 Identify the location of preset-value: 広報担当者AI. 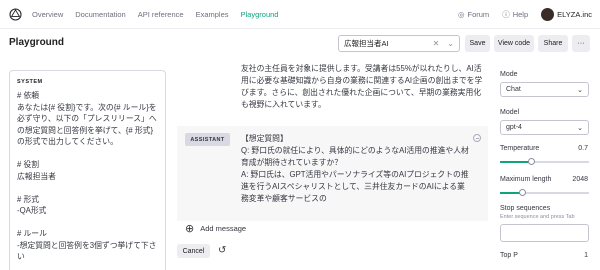
(366, 43).